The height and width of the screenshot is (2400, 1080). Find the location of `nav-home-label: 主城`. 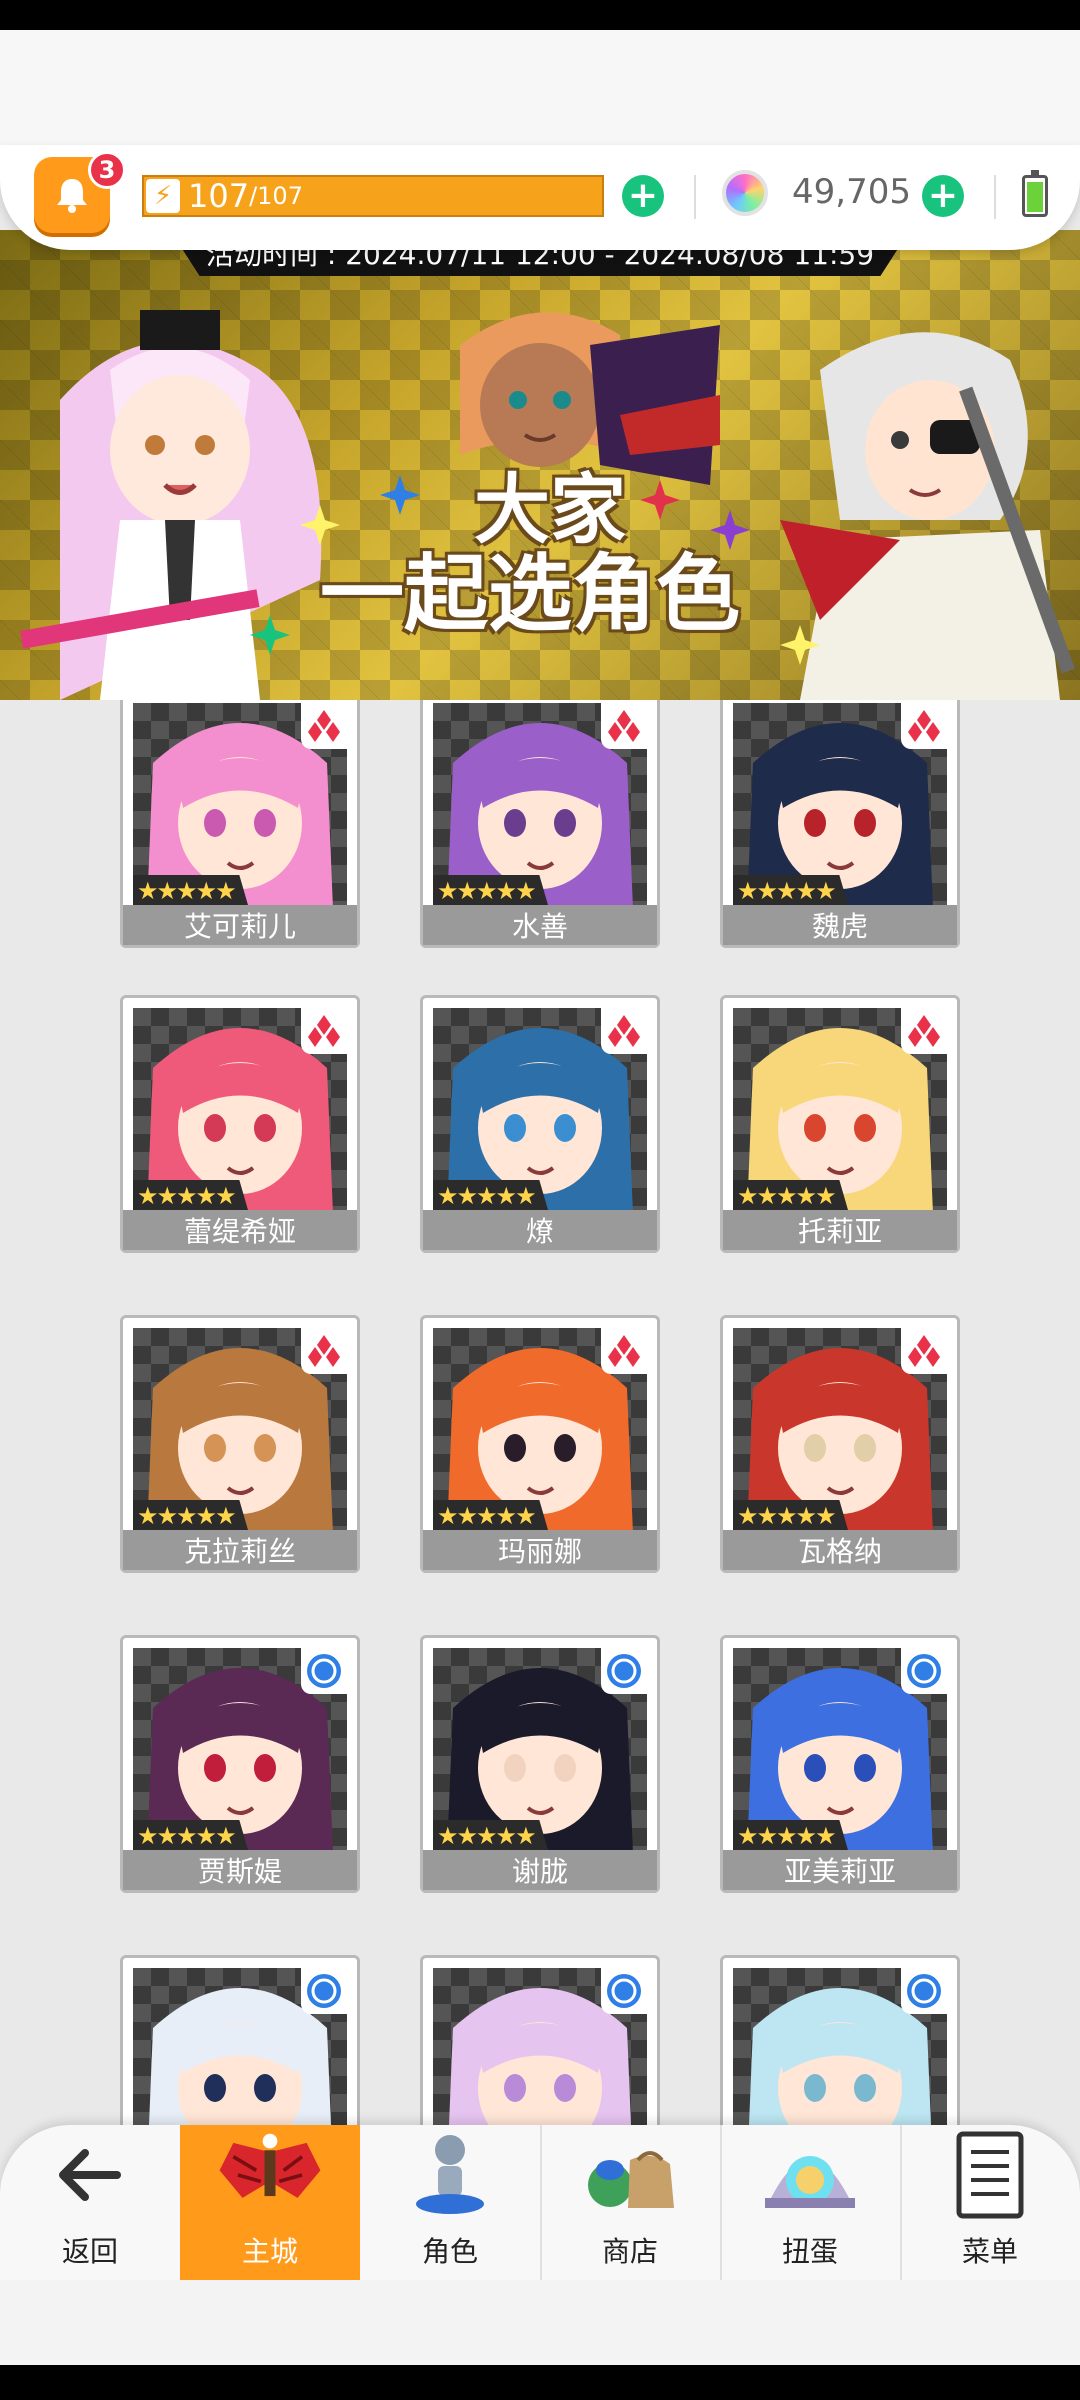

nav-home-label: 主城 is located at coordinates (269, 2251).